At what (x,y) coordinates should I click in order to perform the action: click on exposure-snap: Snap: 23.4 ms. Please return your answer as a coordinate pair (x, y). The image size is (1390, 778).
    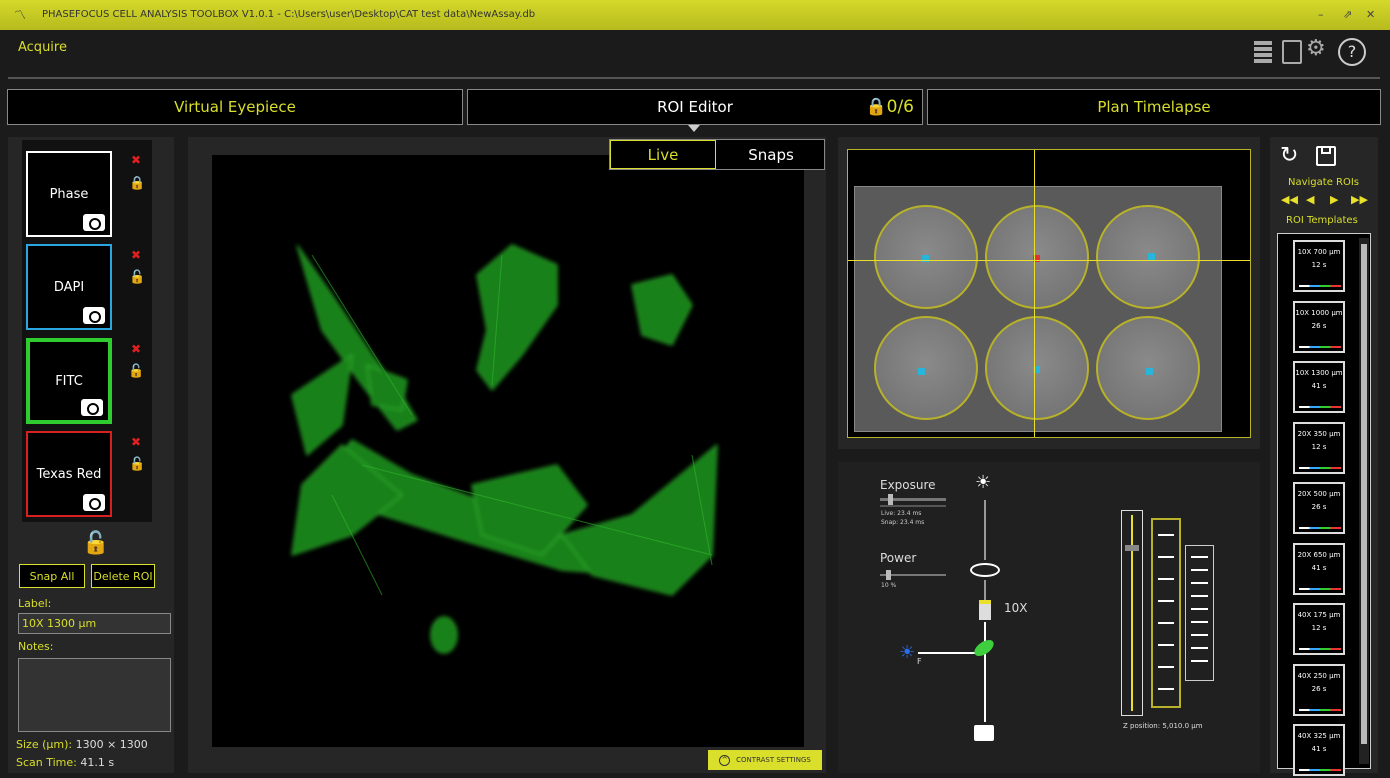
    Looking at the image, I should click on (903, 522).